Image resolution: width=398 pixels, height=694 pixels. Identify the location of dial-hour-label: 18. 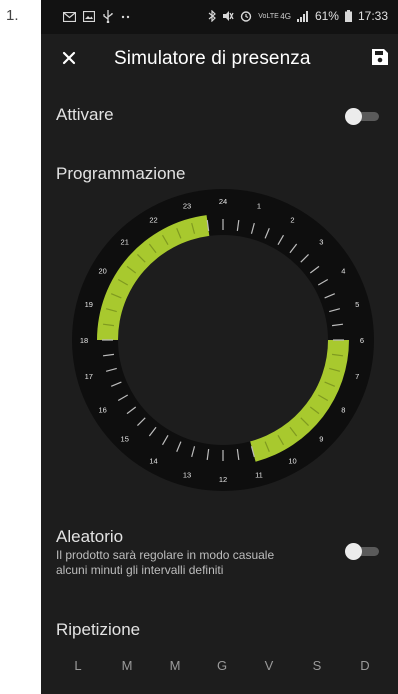
(84, 340).